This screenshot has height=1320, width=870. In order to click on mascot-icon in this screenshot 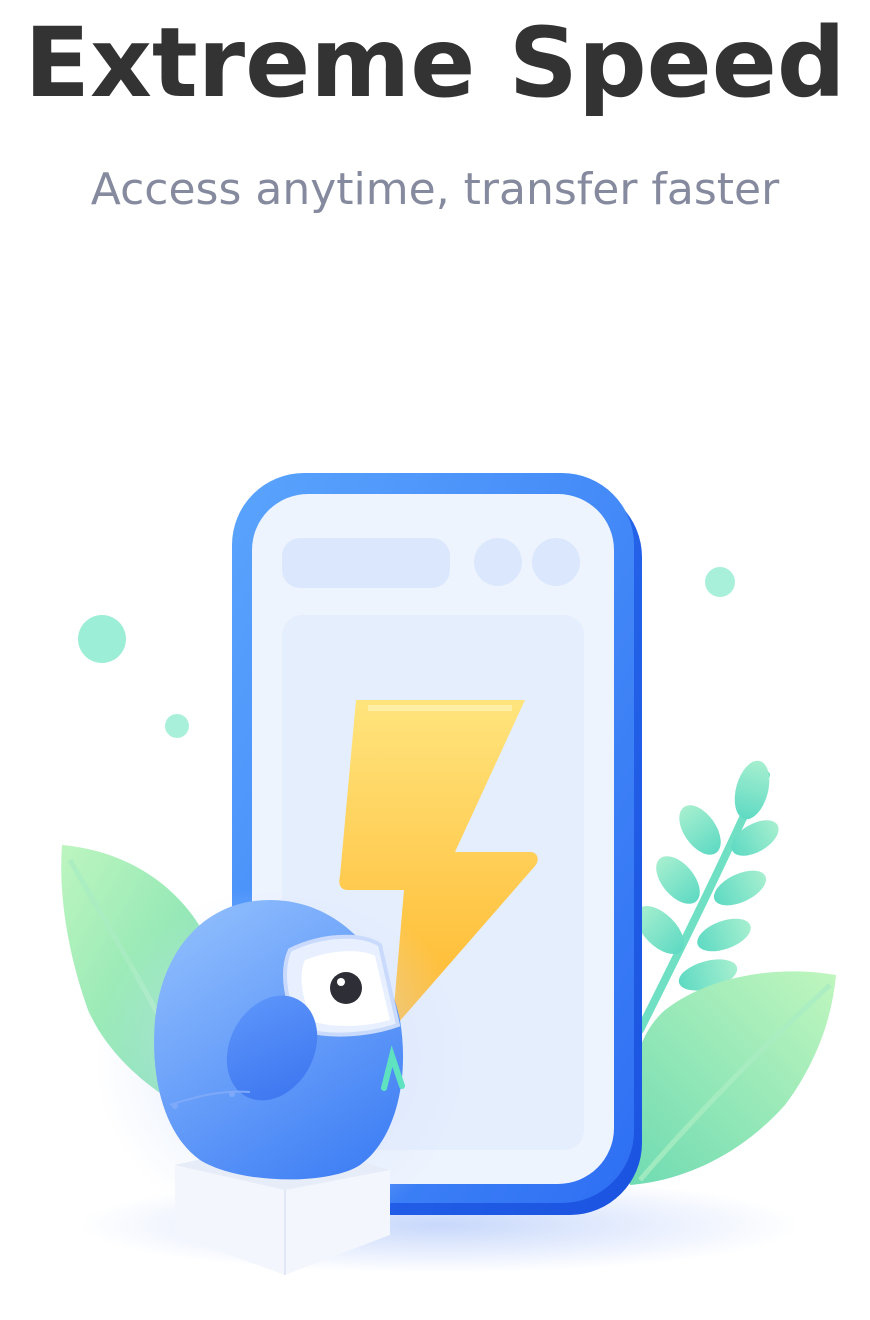, I will do `click(279, 1040)`.